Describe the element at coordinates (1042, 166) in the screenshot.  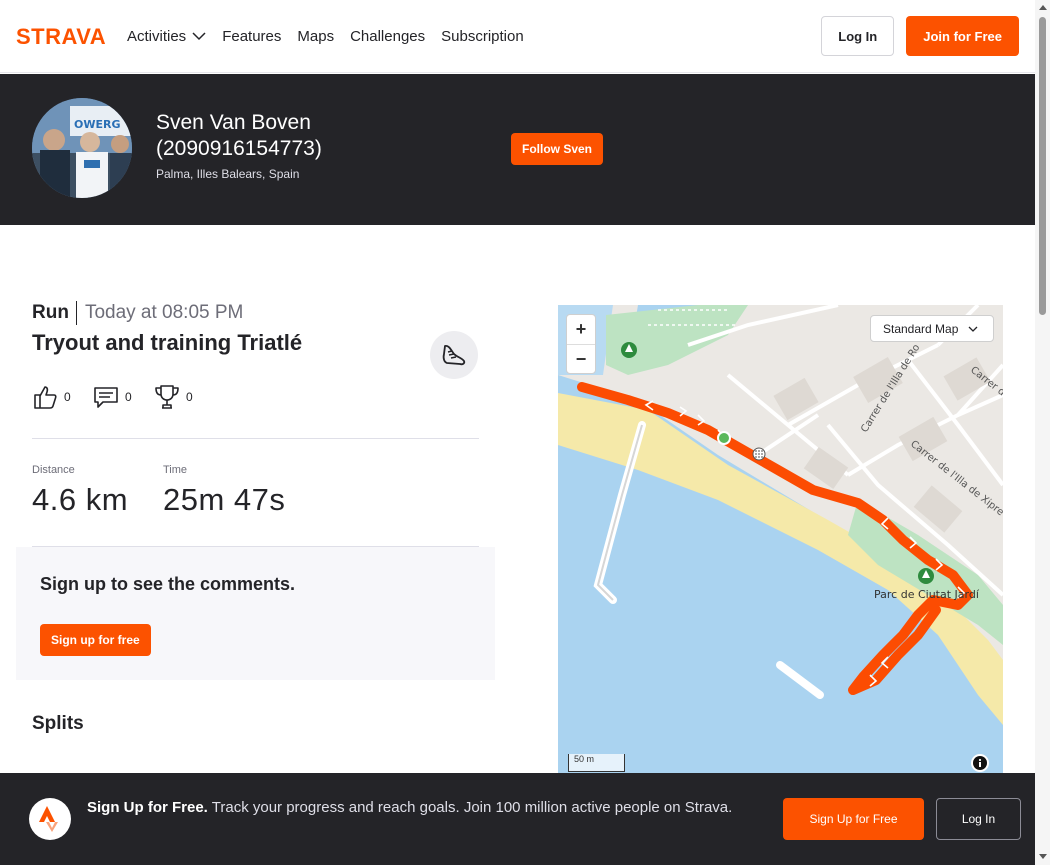
I see `scroll-thumb` at that location.